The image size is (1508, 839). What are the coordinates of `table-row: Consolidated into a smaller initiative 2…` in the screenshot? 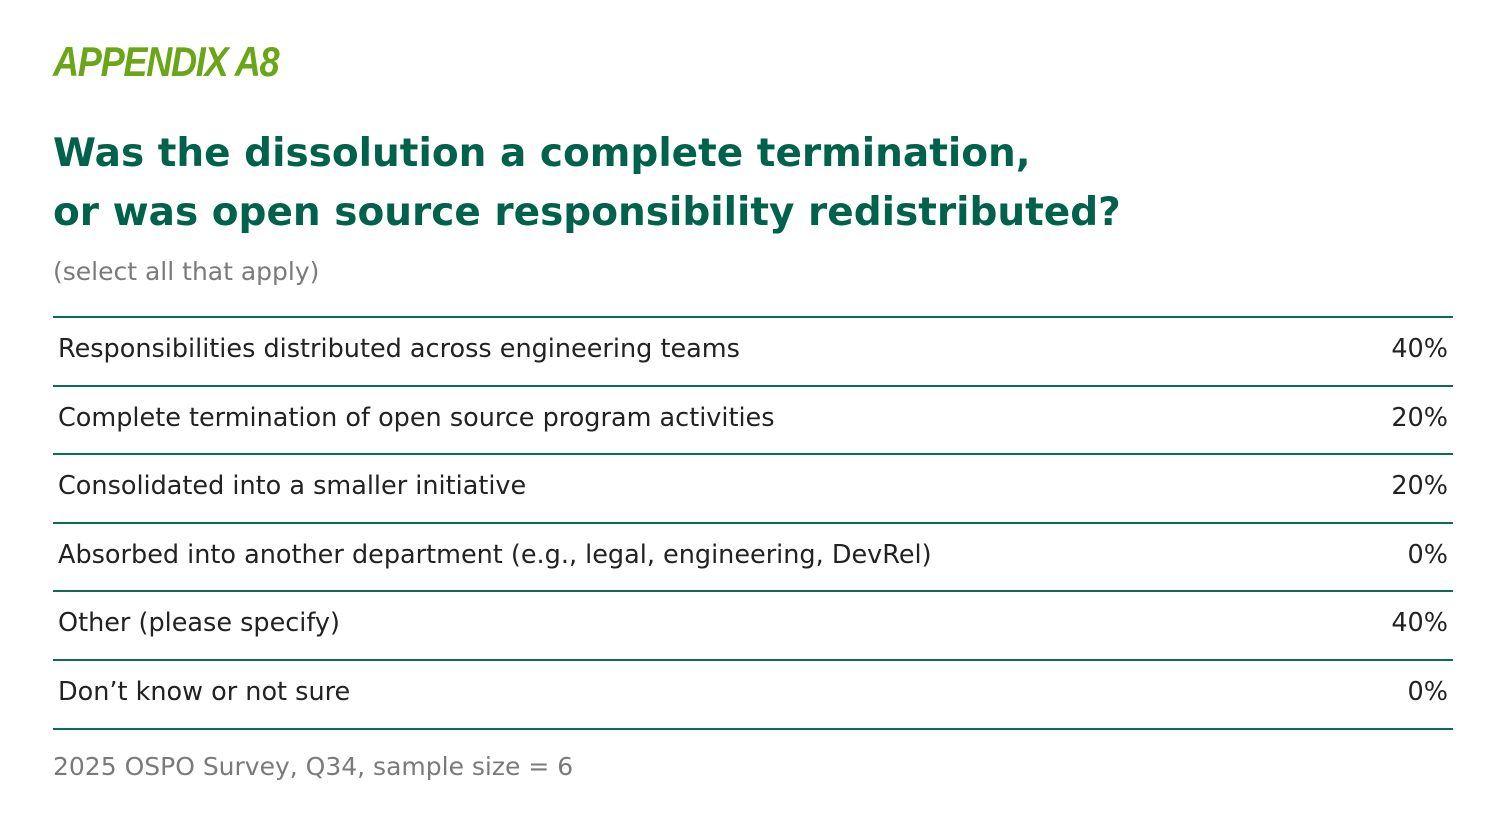 It's located at (753, 489).